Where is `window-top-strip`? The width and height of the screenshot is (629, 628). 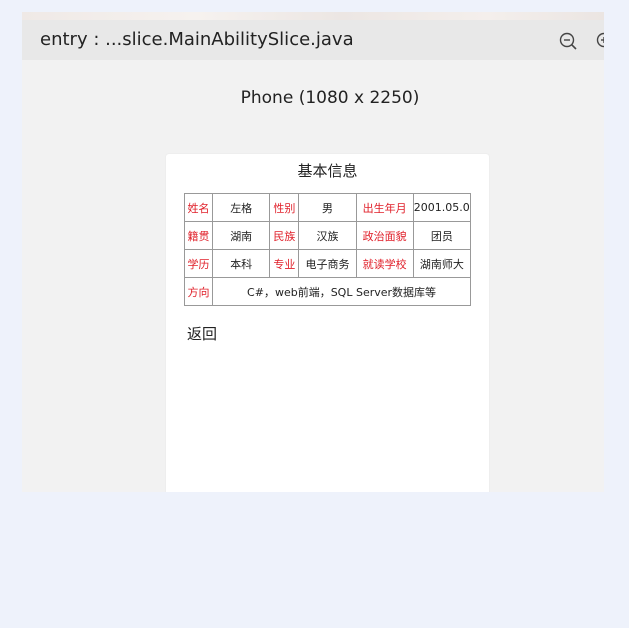
window-top-strip is located at coordinates (313, 16).